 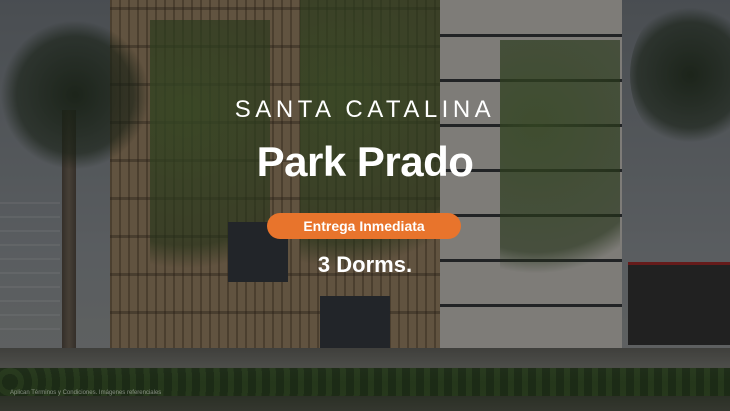 I want to click on project-name: Park Prado, so click(x=365, y=161).